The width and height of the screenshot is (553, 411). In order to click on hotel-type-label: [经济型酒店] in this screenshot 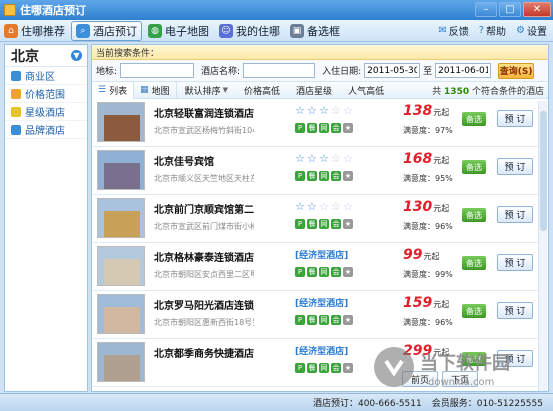, I will do `click(322, 256)`.